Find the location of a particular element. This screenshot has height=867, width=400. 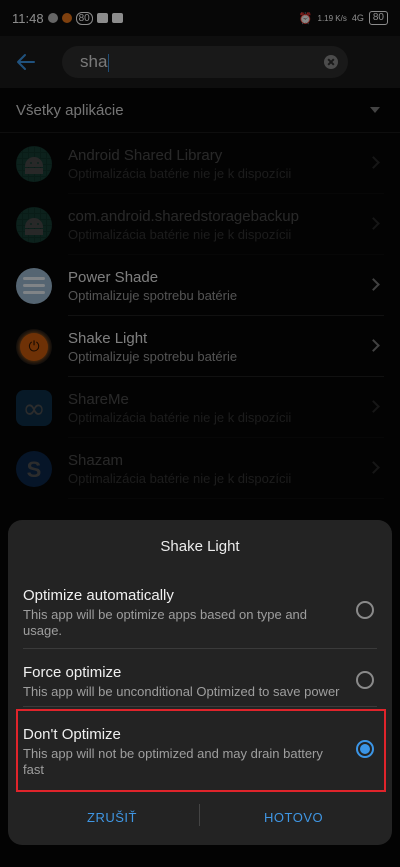

option-title: Optimize automatically is located at coordinates (98, 595).